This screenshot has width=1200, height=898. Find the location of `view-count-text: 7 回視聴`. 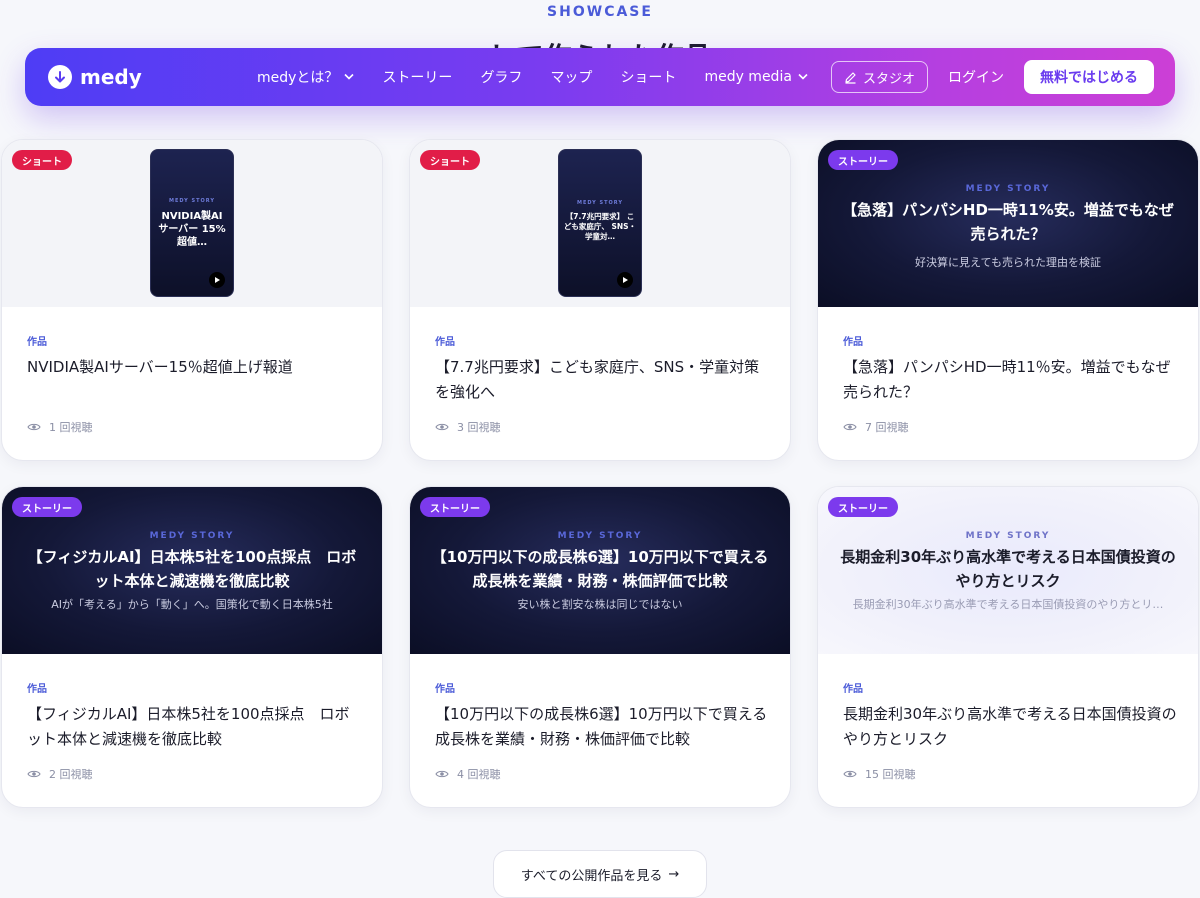

view-count-text: 7 回視聴 is located at coordinates (887, 427).